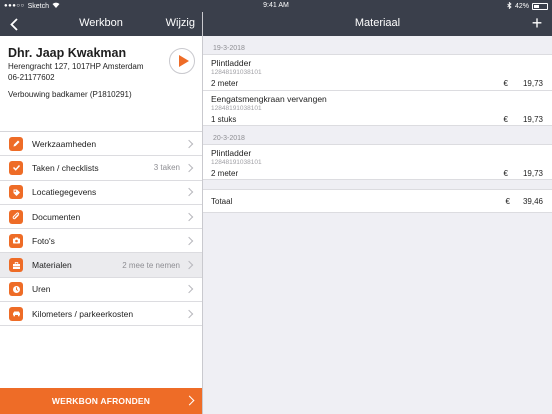 This screenshot has height=414, width=552. I want to click on camera-icon, so click(16, 240).